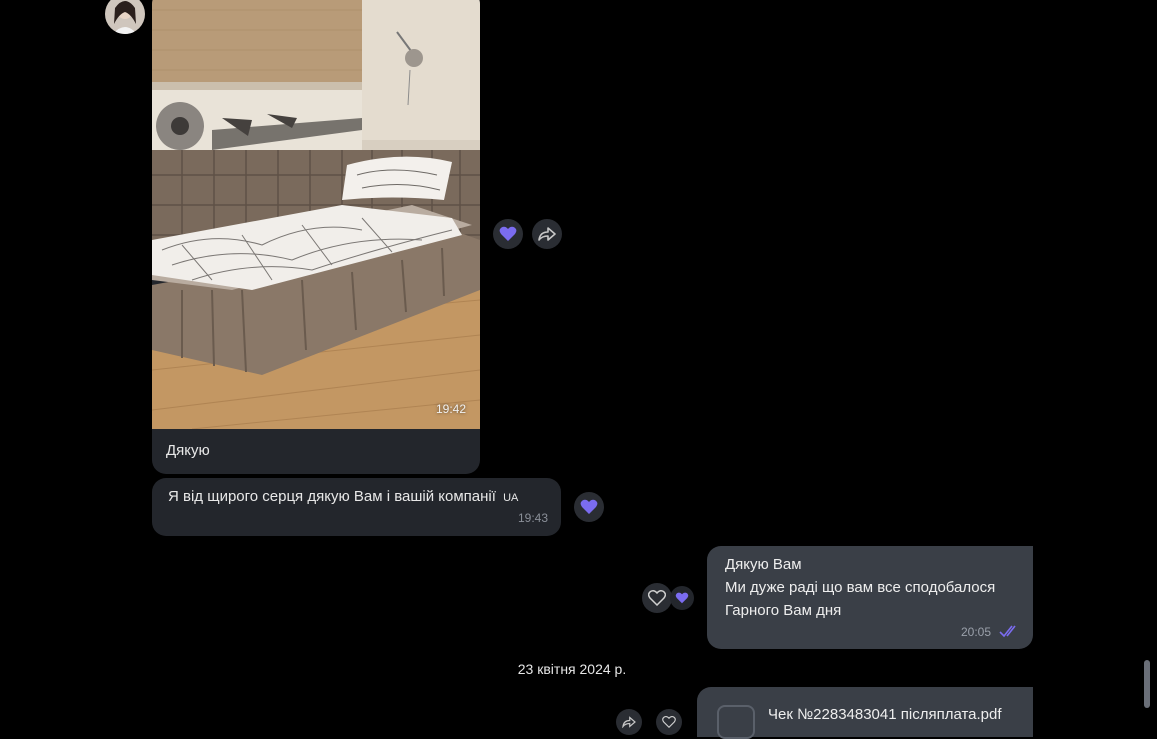 The image size is (1157, 739). I want to click on scrollbar-thumb, so click(1147, 684).